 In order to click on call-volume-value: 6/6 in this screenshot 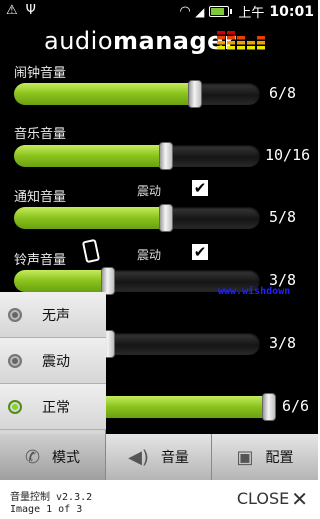, I will do `click(296, 406)`.